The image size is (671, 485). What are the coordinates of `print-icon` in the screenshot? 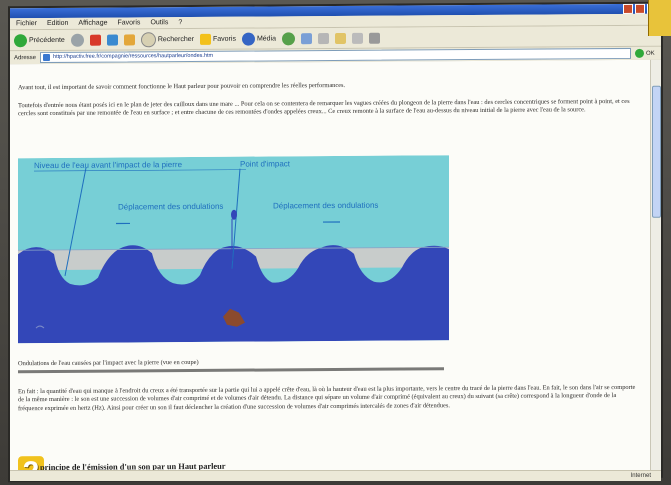 It's located at (324, 38).